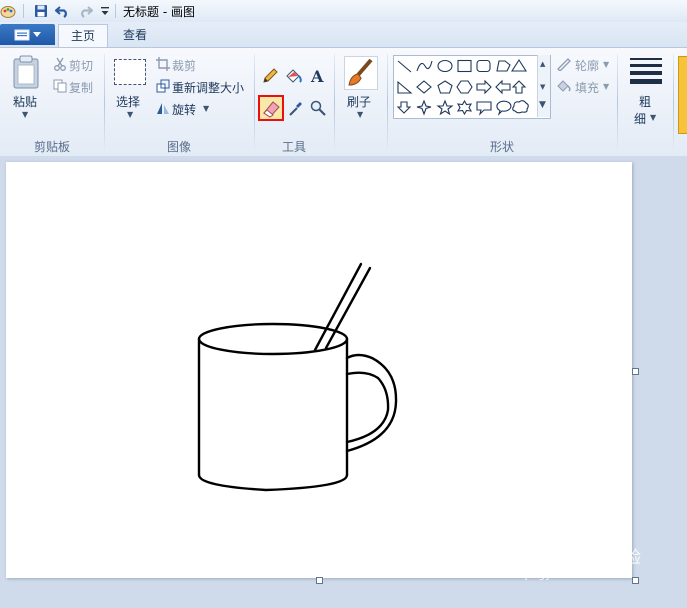  I want to click on mug-drawing, so click(297, 377).